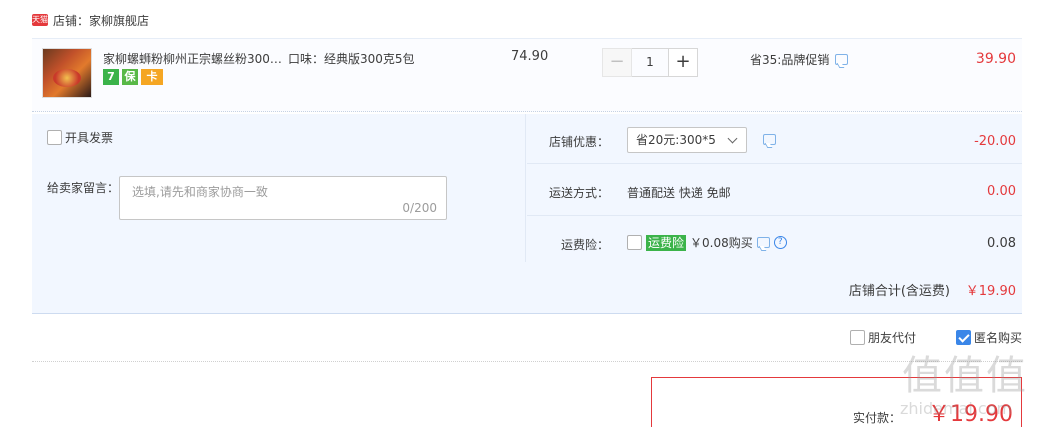 The width and height of the screenshot is (1044, 427). Describe the element at coordinates (679, 193) in the screenshot. I see `shipping-method: 普通配送 快递 免邮` at that location.